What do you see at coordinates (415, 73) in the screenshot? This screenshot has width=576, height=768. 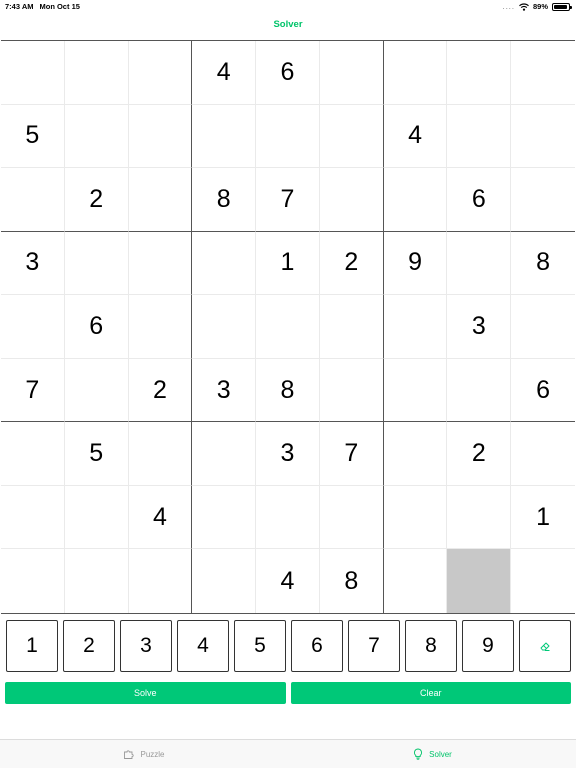 I see `sudoku-cell-r1c7` at bounding box center [415, 73].